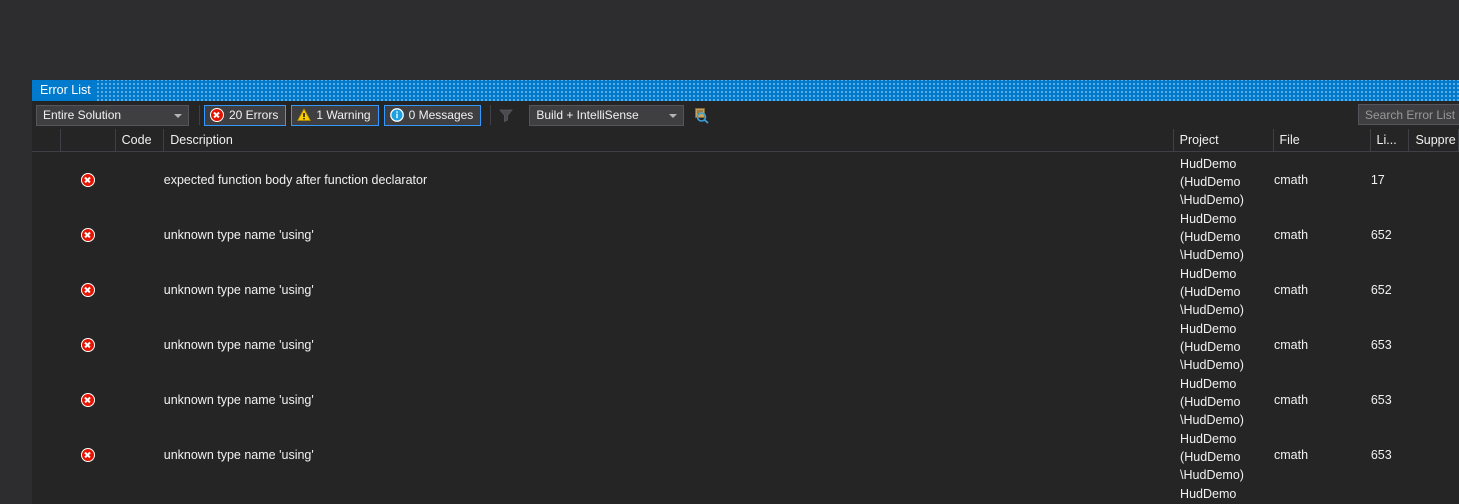  What do you see at coordinates (1377, 180) in the screenshot?
I see `row-line-cell: 17` at bounding box center [1377, 180].